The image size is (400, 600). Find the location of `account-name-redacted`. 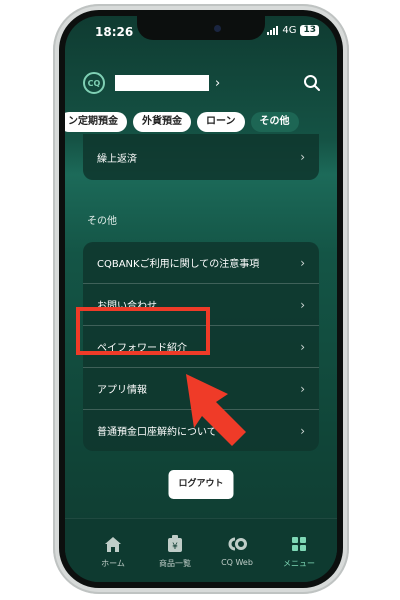

account-name-redacted is located at coordinates (162, 83).